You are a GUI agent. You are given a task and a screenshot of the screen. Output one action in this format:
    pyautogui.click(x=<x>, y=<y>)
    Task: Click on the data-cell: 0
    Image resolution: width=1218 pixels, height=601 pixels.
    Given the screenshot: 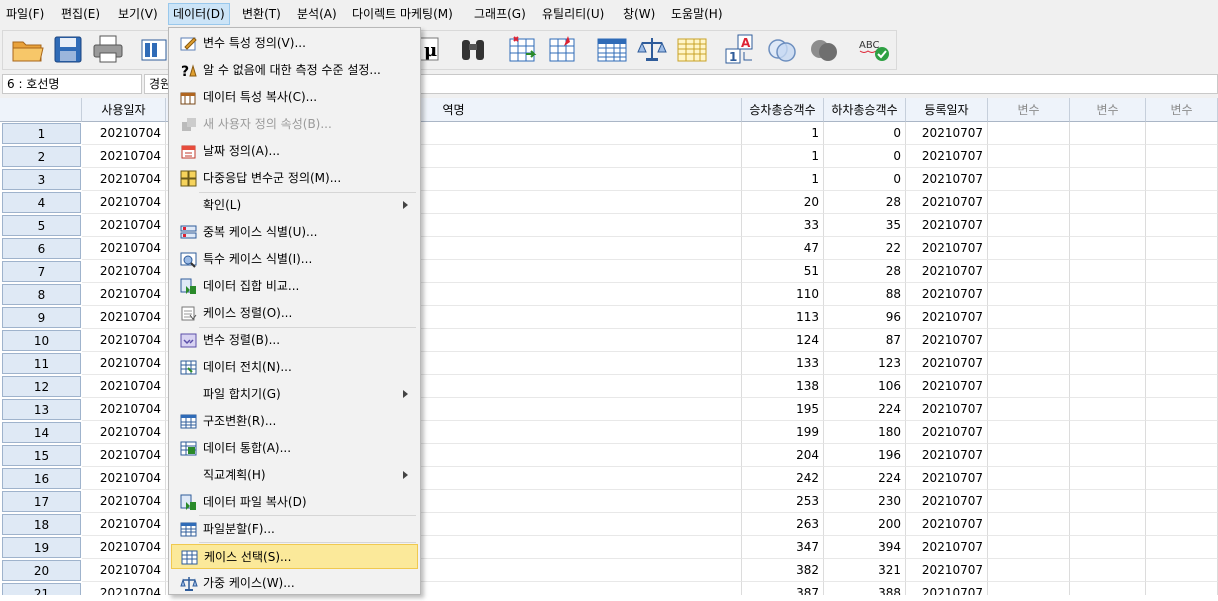 What is the action you would take?
    pyautogui.click(x=865, y=156)
    